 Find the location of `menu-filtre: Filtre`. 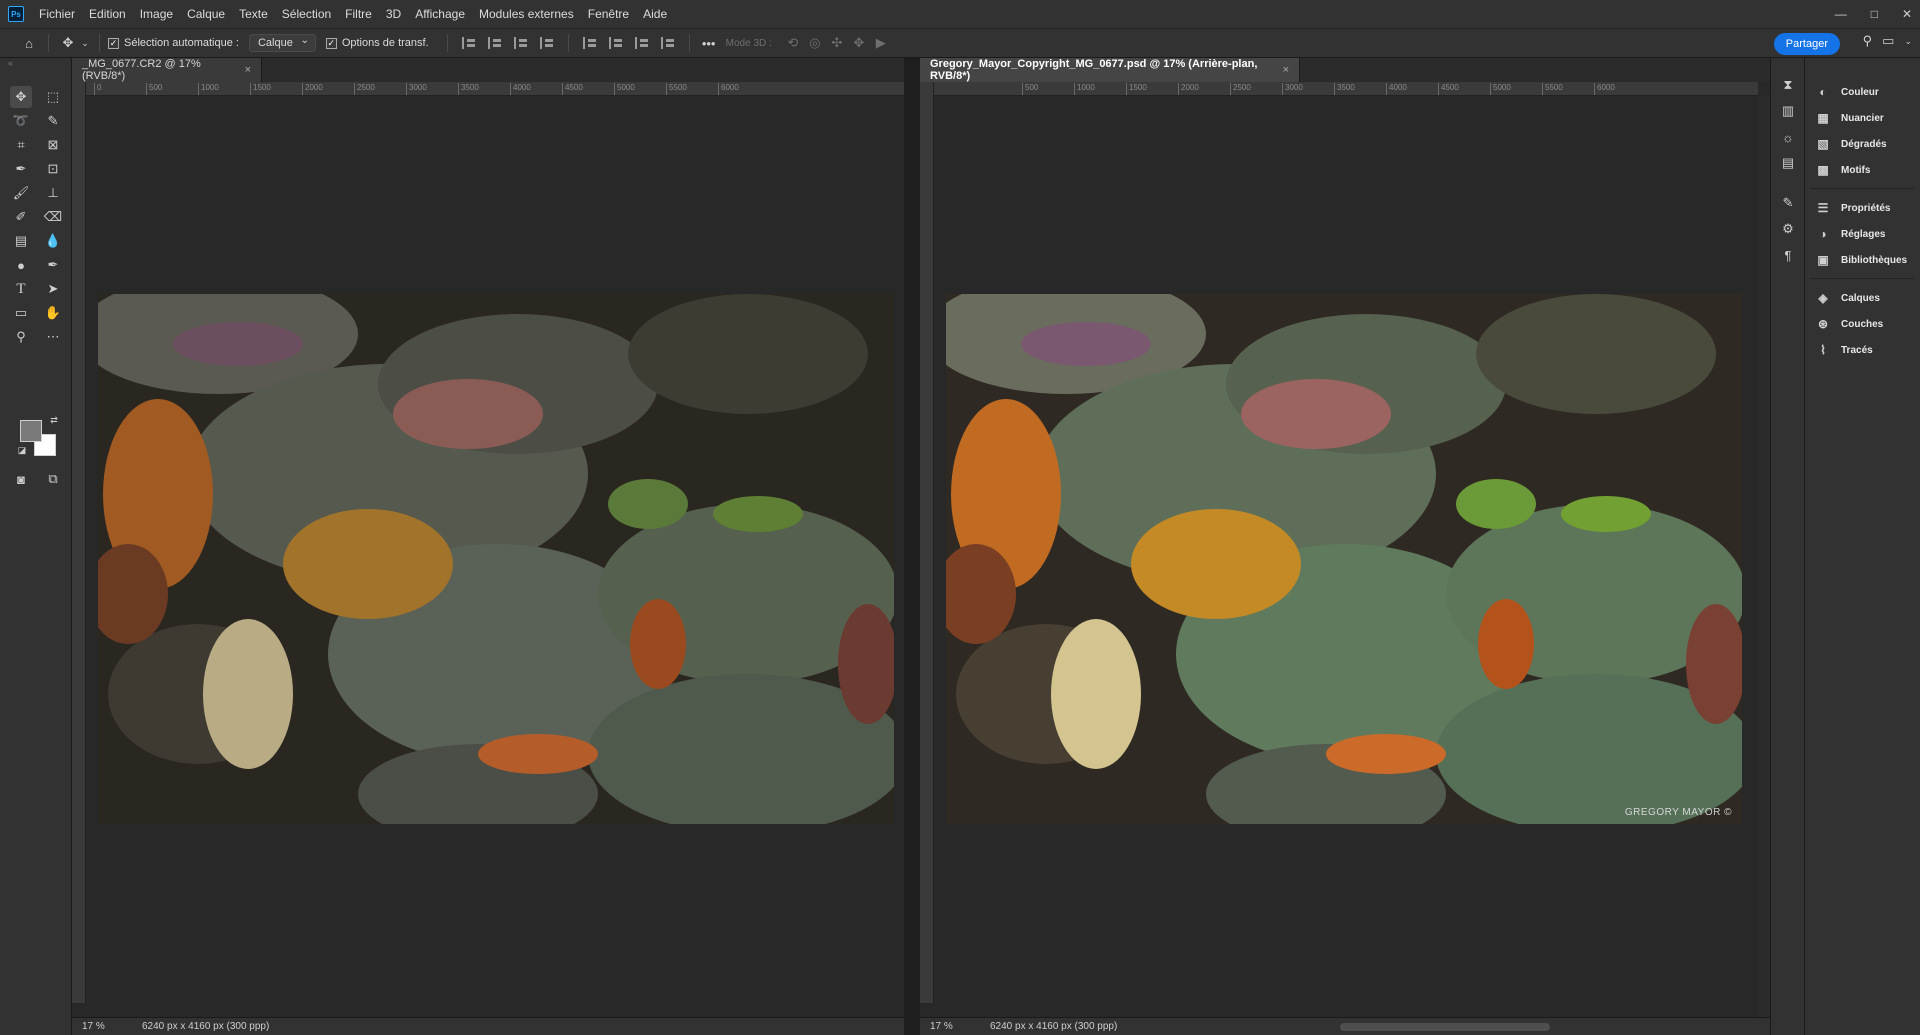

menu-filtre: Filtre is located at coordinates (358, 14).